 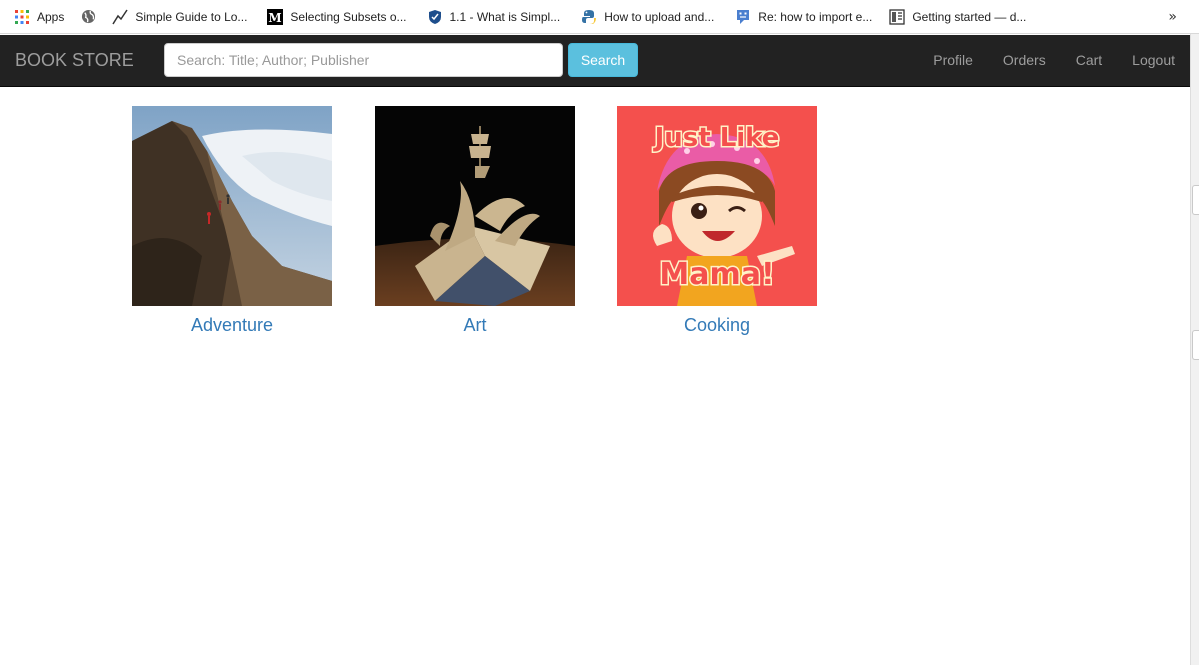 I want to click on nav-orders-link: Orders, so click(x=1024, y=60).